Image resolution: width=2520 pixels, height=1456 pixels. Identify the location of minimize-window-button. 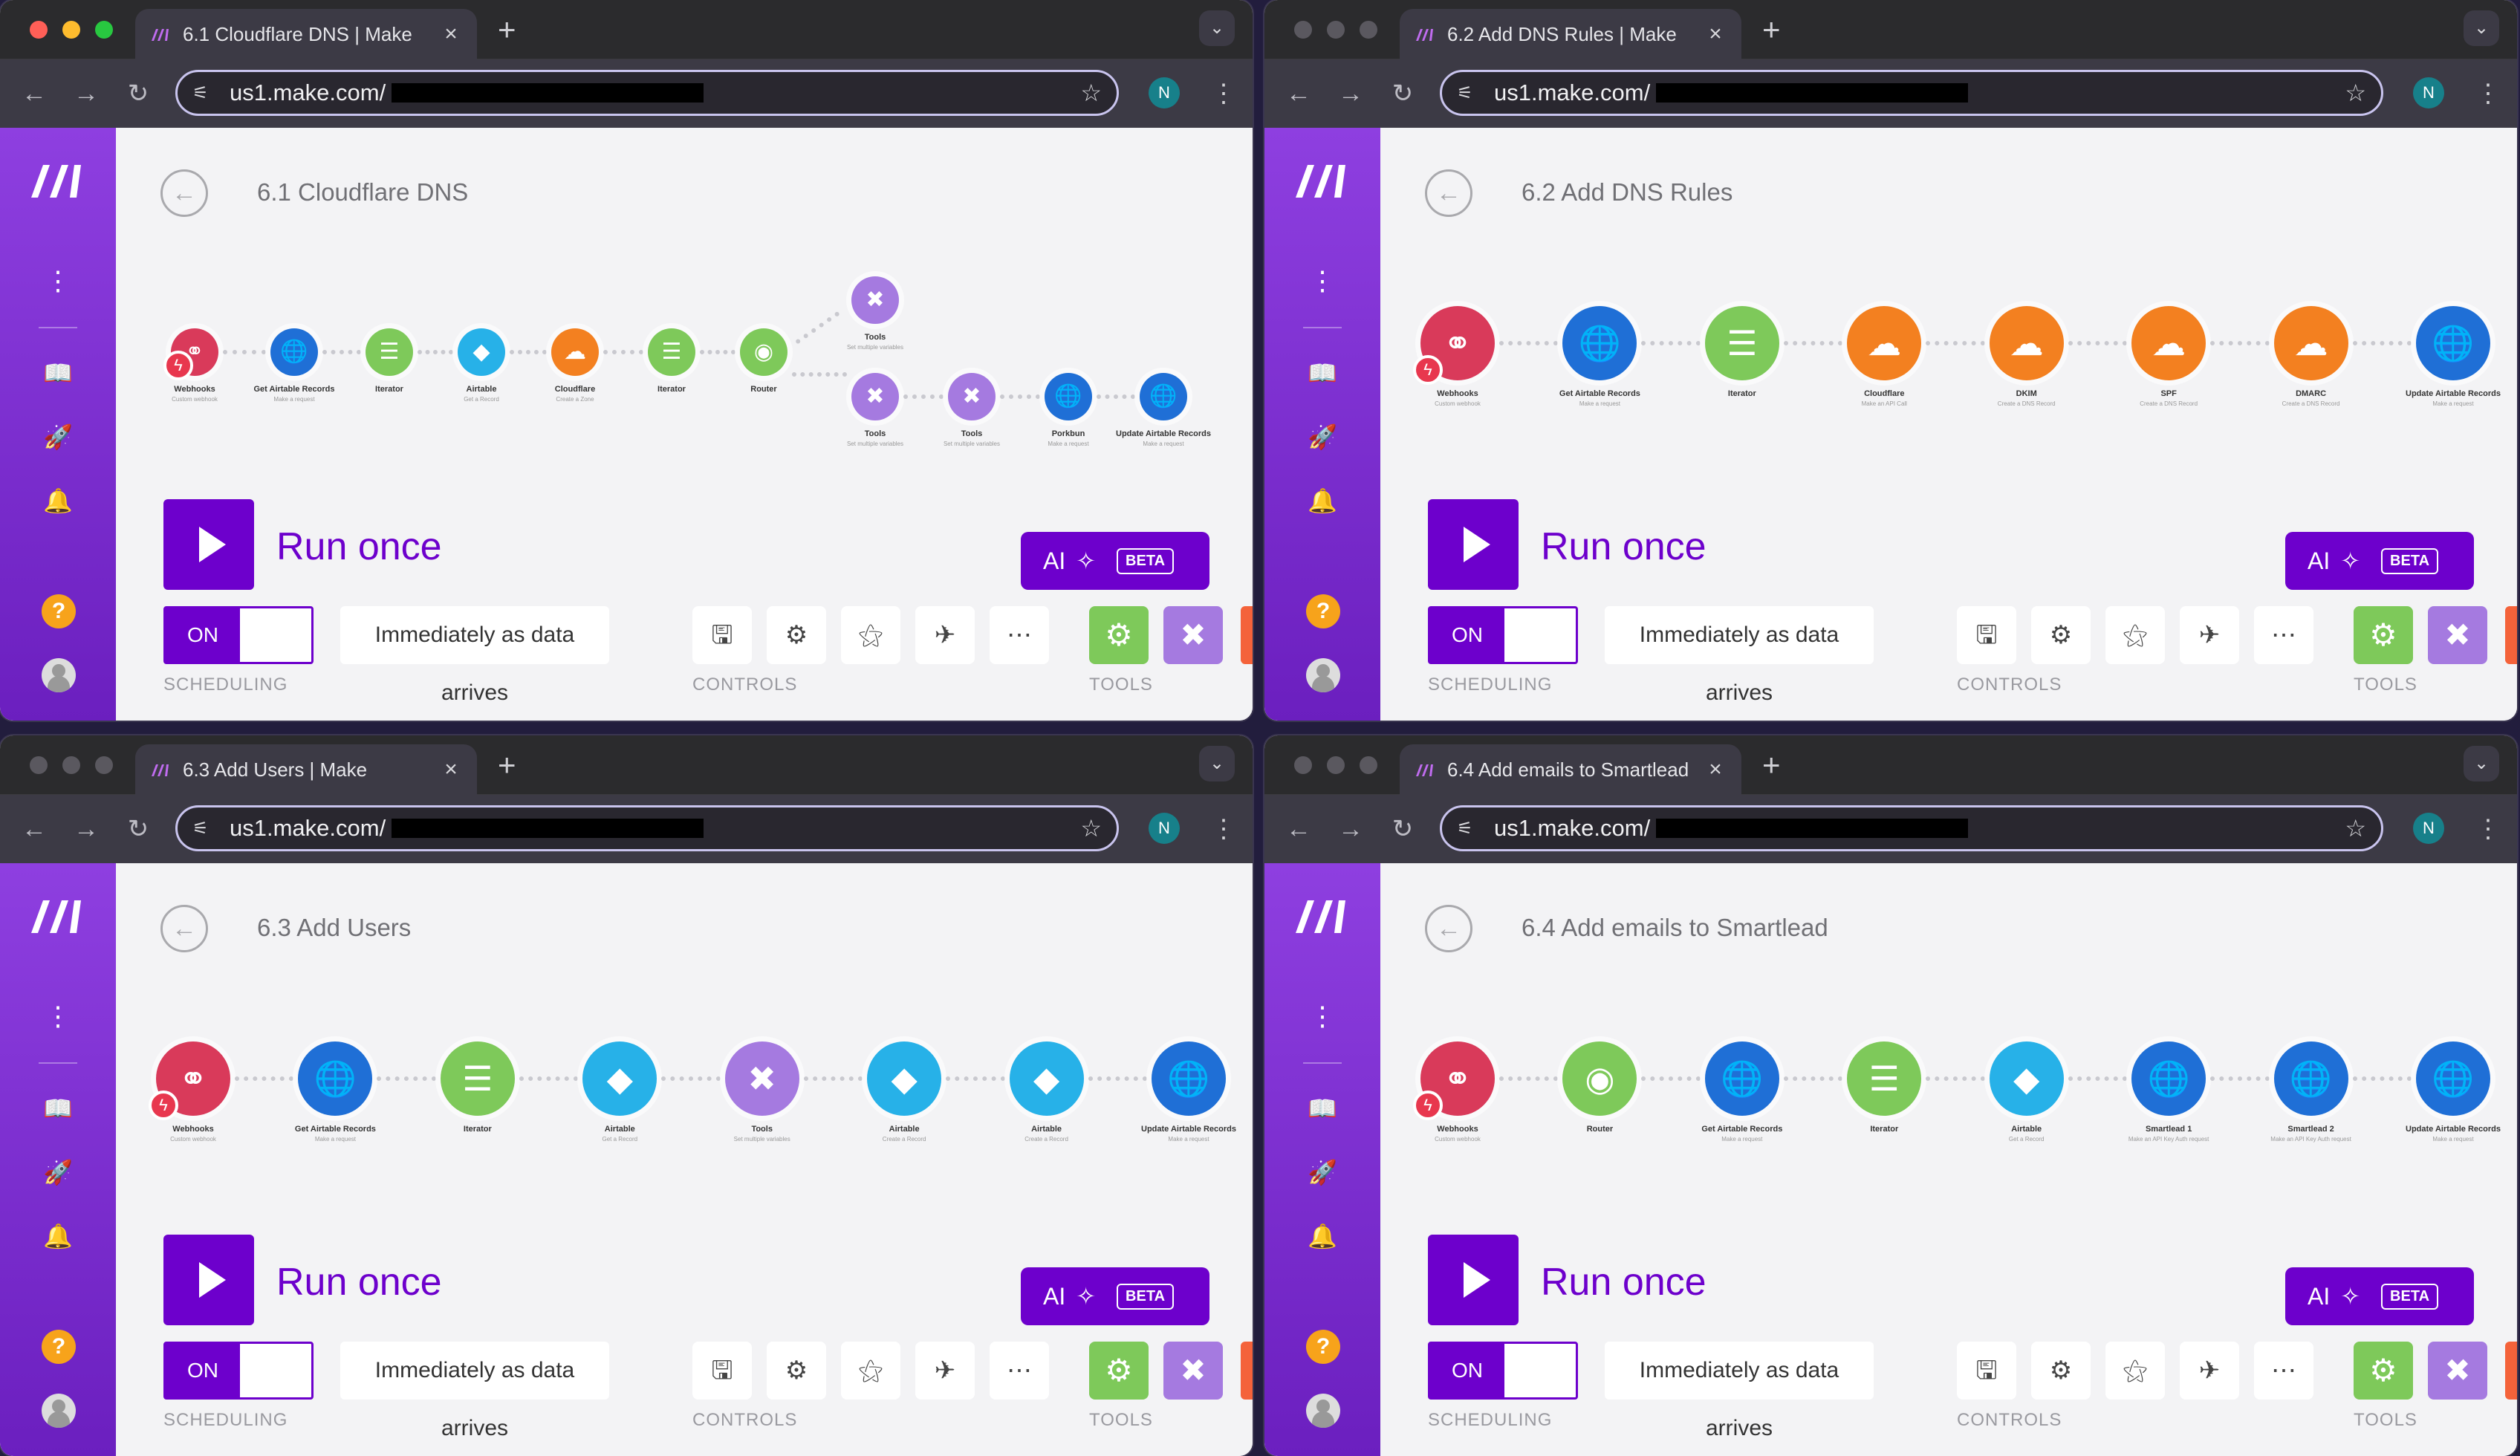
(1336, 30).